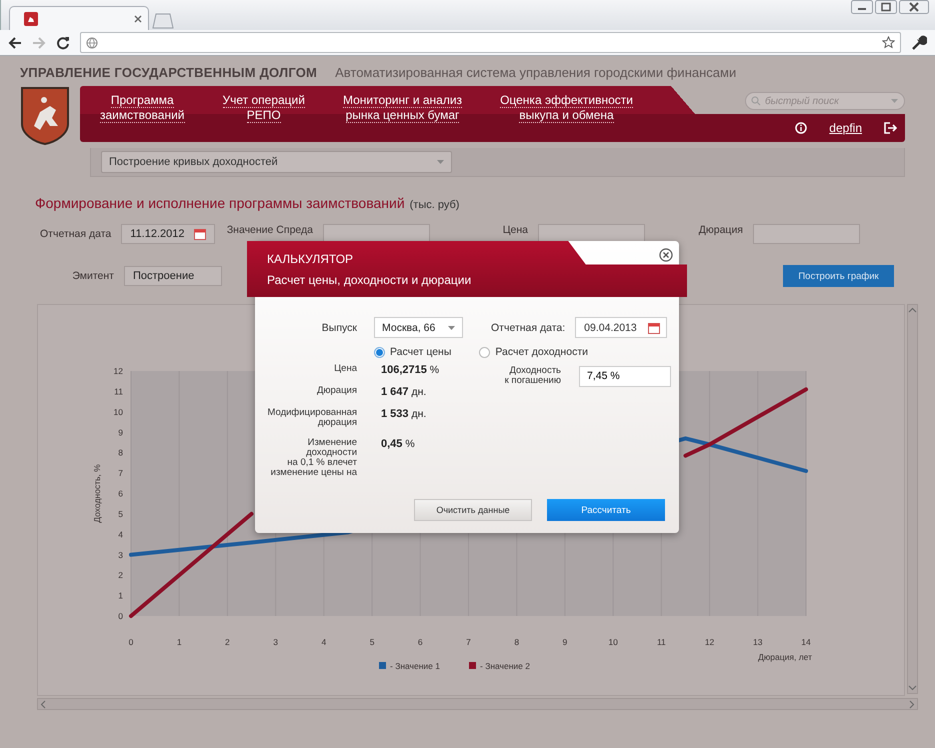 The width and height of the screenshot is (935, 748). I want to click on scroll-left-icon, so click(43, 704).